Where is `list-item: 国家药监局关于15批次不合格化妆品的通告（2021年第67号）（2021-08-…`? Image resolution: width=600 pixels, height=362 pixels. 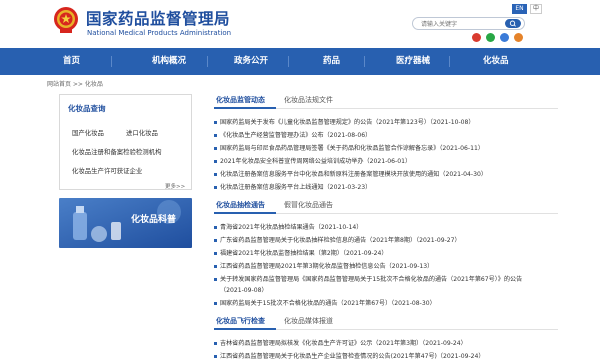
list-item: 国家药监局关于15批次不合格化妆品的通告（2021年第67号）（2021-08-… is located at coordinates (325, 302).